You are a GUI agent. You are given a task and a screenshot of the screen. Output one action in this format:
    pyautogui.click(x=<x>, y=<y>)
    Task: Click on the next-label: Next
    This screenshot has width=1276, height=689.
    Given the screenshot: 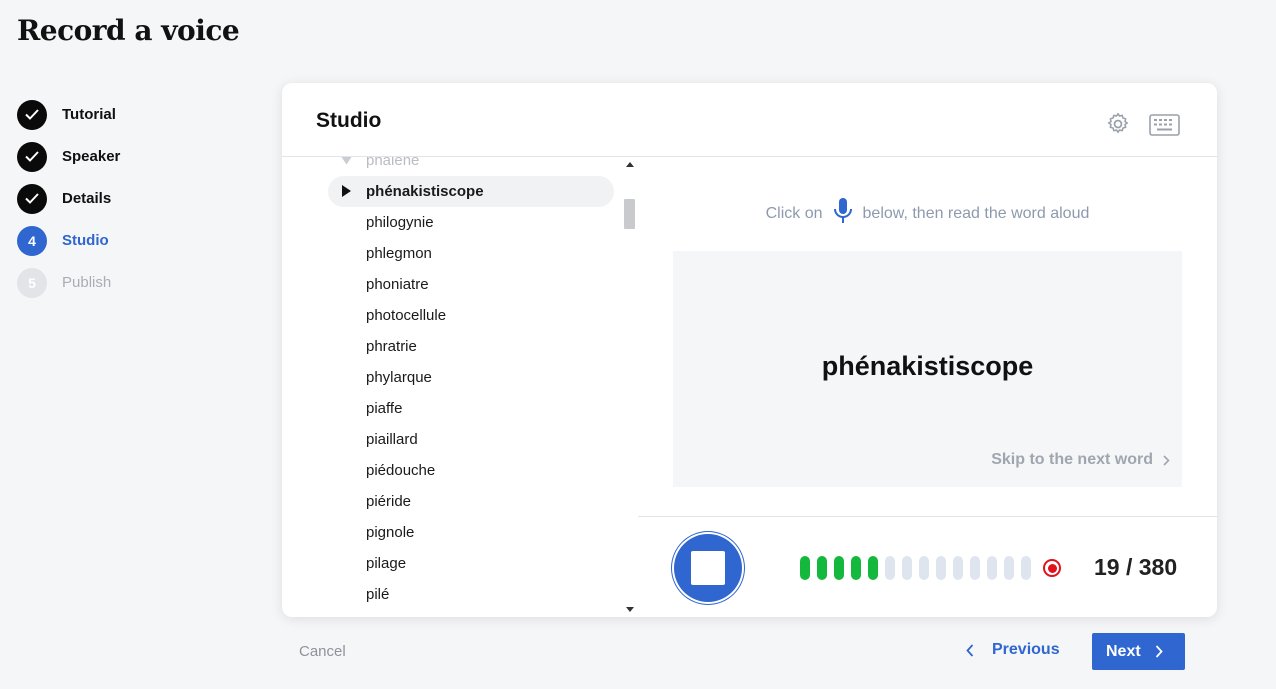 What is the action you would take?
    pyautogui.click(x=1123, y=651)
    